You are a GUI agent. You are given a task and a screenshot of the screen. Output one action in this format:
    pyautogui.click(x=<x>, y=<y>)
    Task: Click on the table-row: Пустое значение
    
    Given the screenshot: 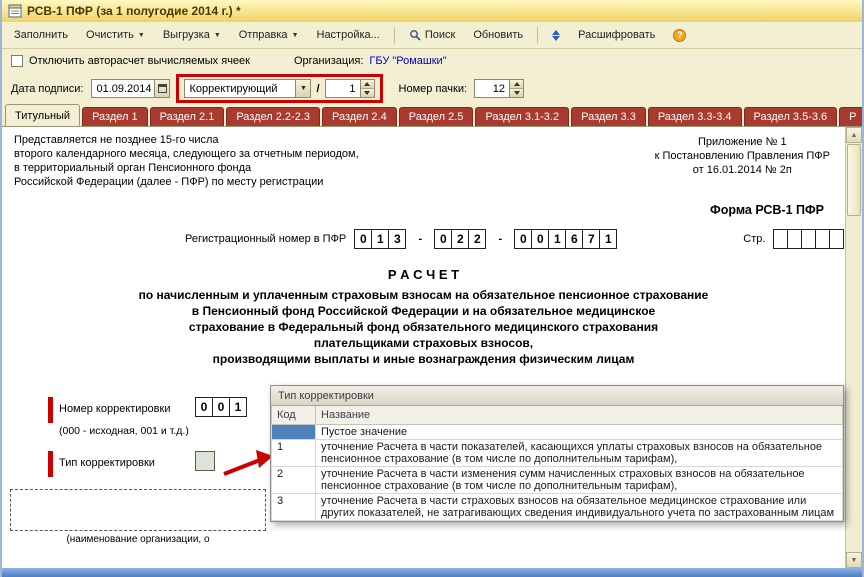 What is the action you would take?
    pyautogui.click(x=557, y=431)
    